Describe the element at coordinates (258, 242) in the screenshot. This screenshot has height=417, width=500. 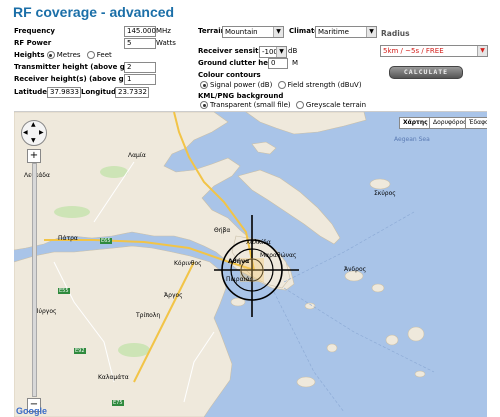
I see `map-label: Χαλκίδα` at that location.